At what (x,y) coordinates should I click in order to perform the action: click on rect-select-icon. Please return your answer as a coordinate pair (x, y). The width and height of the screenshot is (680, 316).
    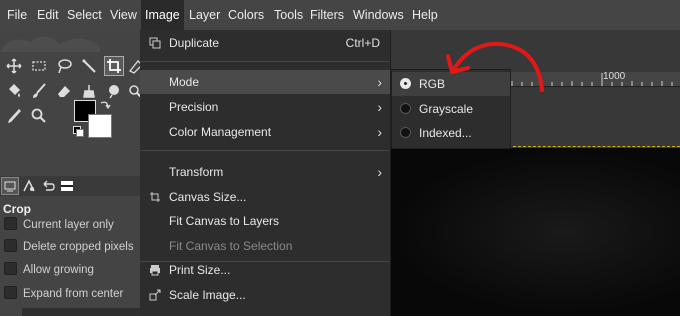
    Looking at the image, I should click on (39, 66).